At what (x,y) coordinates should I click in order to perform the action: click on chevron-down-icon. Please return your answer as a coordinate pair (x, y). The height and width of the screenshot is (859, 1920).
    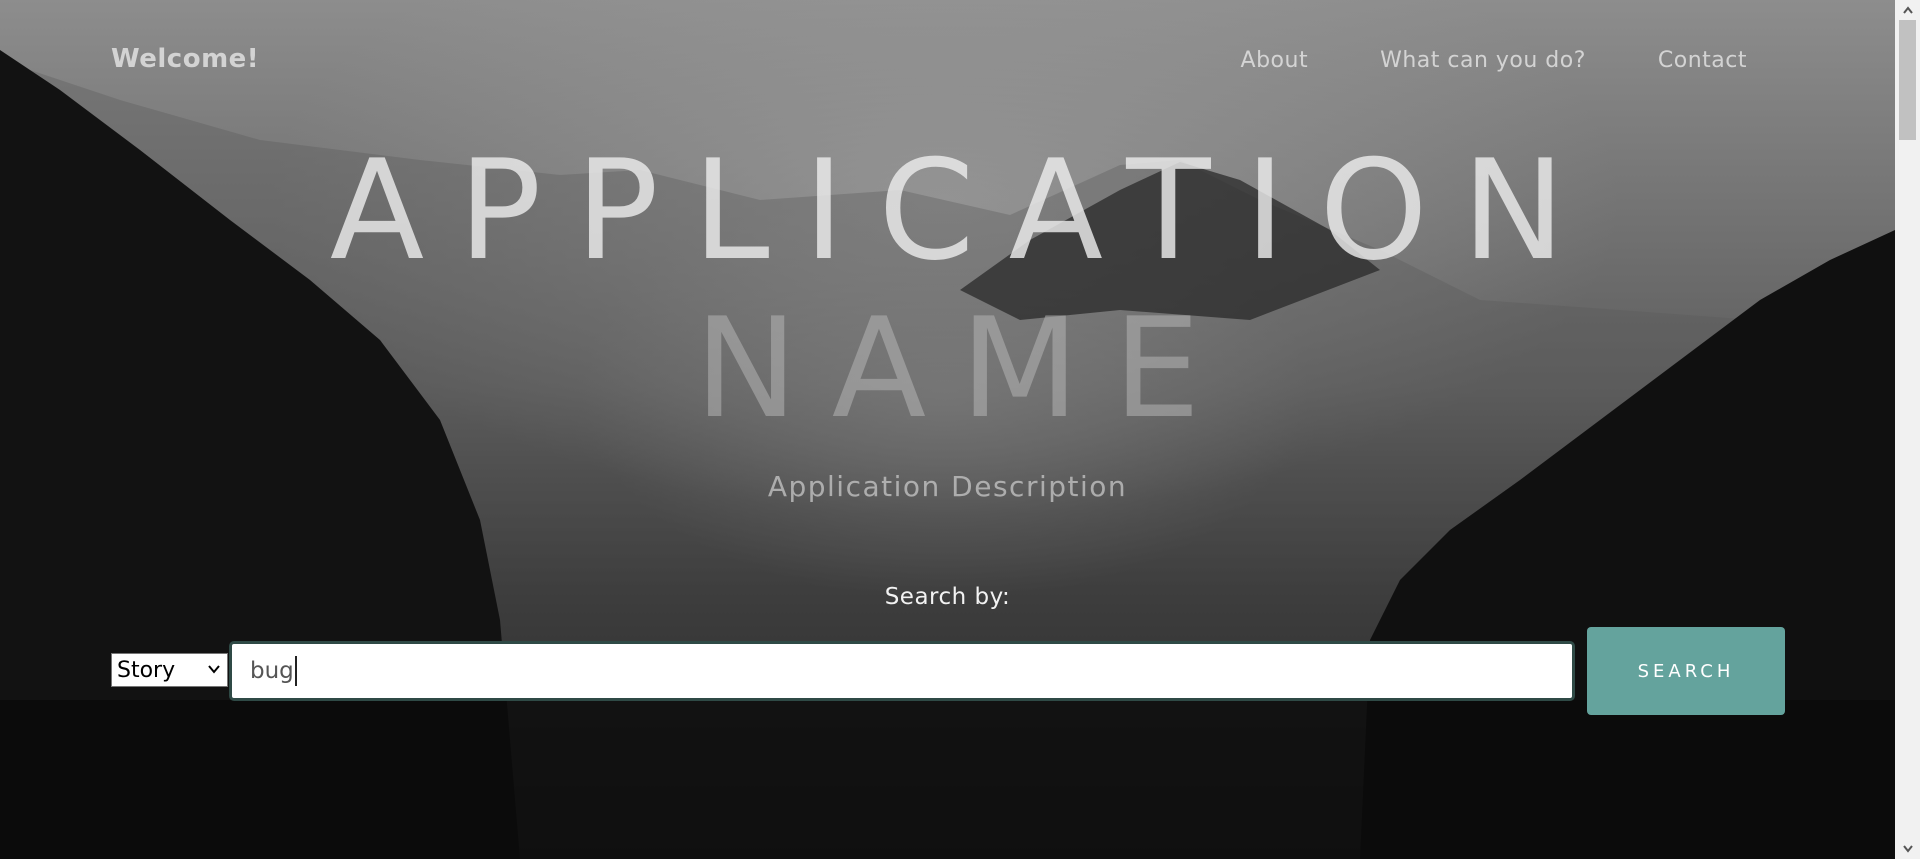
    Looking at the image, I should click on (214, 669).